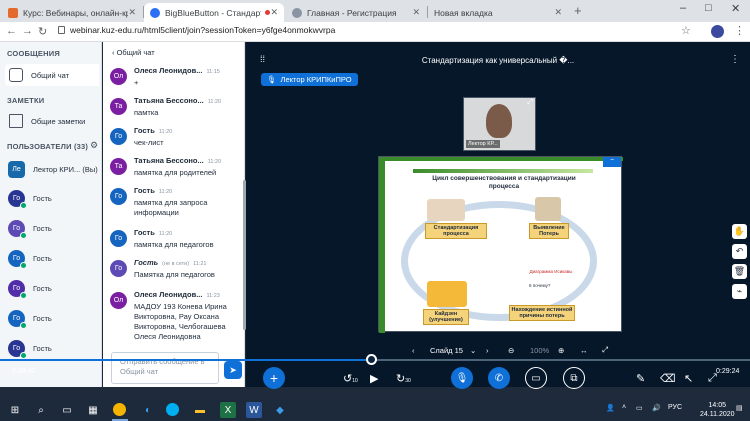 The image size is (750, 421). I want to click on screen-share-button: ⧉, so click(574, 378).